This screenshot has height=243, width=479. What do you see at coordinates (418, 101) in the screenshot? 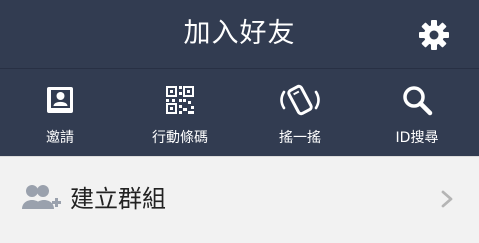
I see `search-icon` at bounding box center [418, 101].